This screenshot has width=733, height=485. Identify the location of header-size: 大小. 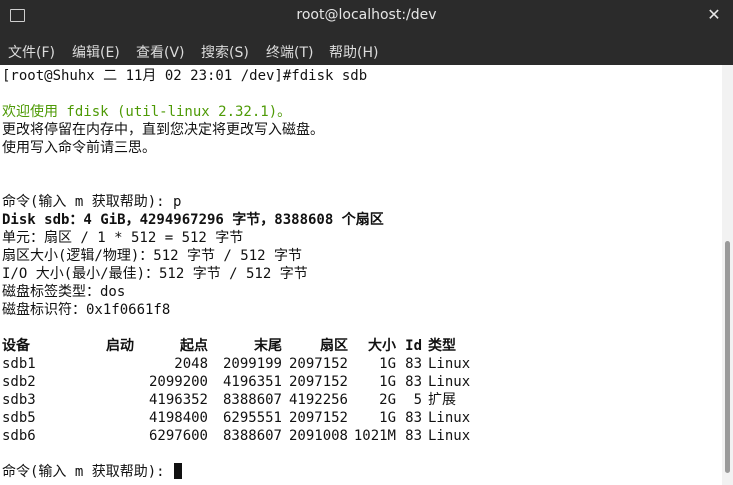
(382, 346).